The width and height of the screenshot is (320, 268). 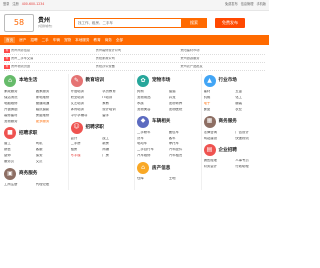 I want to click on category-link: 快递物流, so click(x=250, y=139).